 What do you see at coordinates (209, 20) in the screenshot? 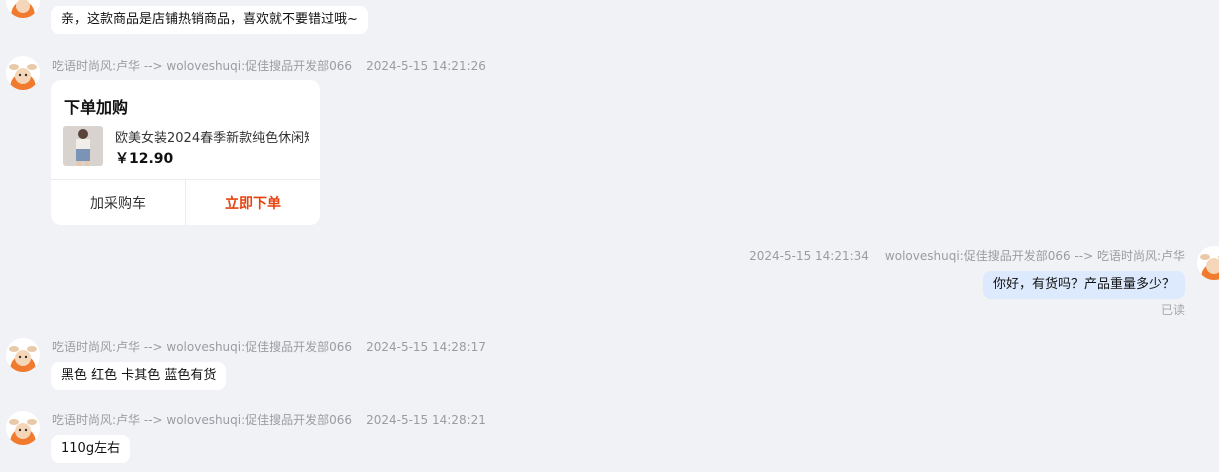
I see `message-bubble: 亲，这款商品是店铺热销商品，喜欢就不要错过哦~` at bounding box center [209, 20].